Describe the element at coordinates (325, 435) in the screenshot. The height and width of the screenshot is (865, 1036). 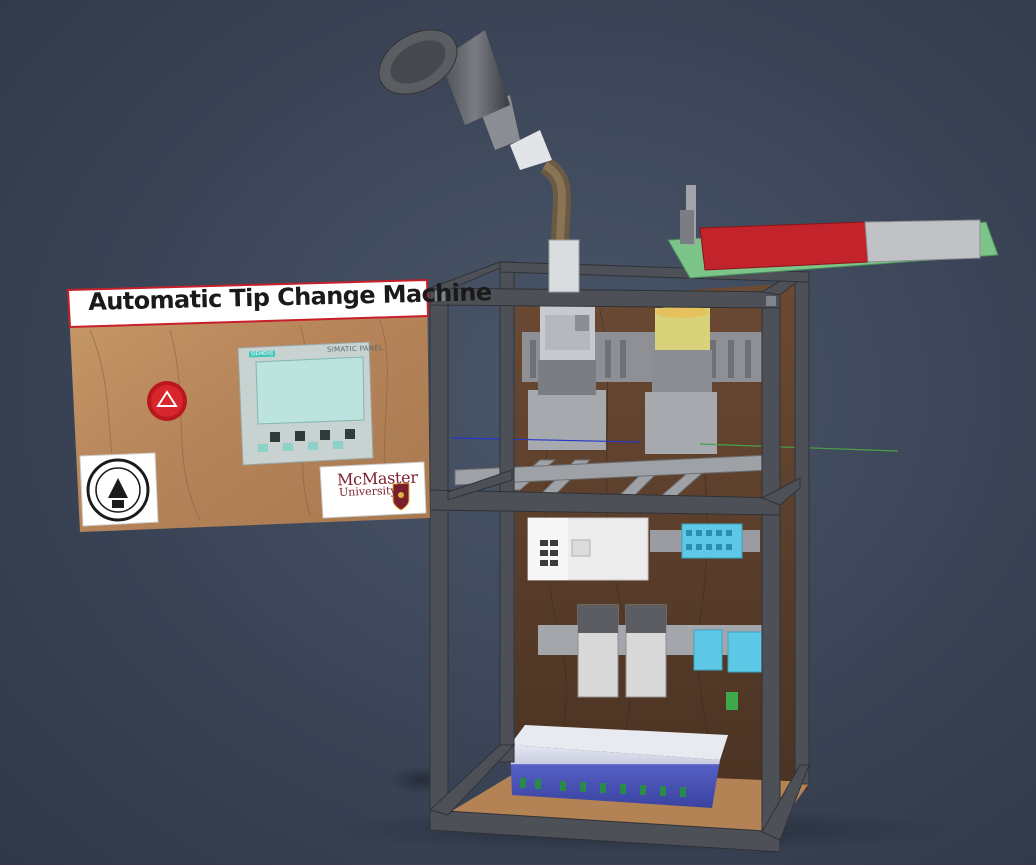
I see `hmi-button-f3` at that location.